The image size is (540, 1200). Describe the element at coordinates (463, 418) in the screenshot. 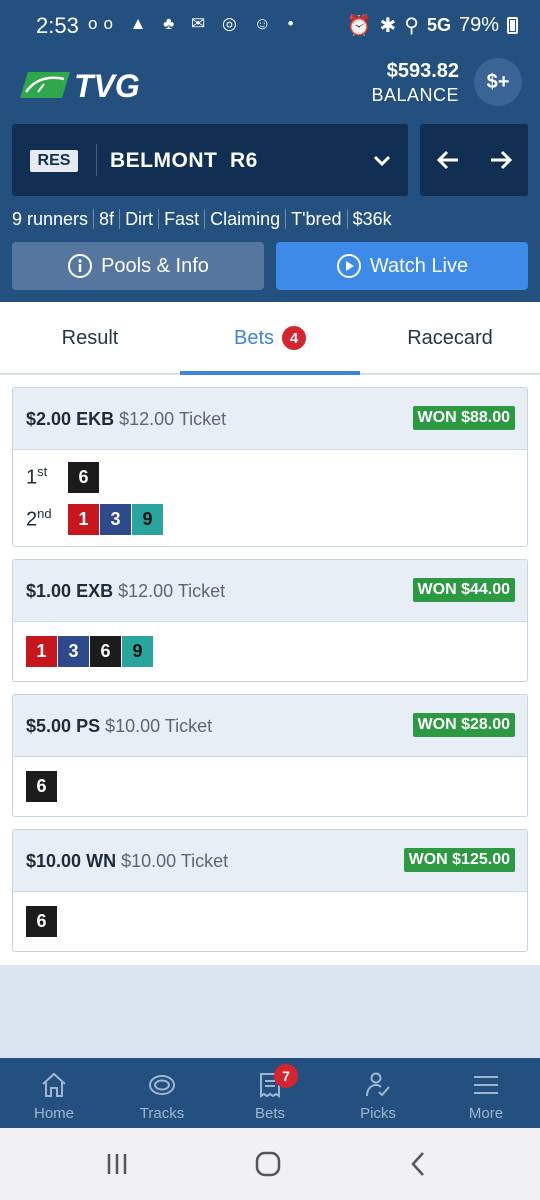

I see `won-badge: WON $88.00` at that location.